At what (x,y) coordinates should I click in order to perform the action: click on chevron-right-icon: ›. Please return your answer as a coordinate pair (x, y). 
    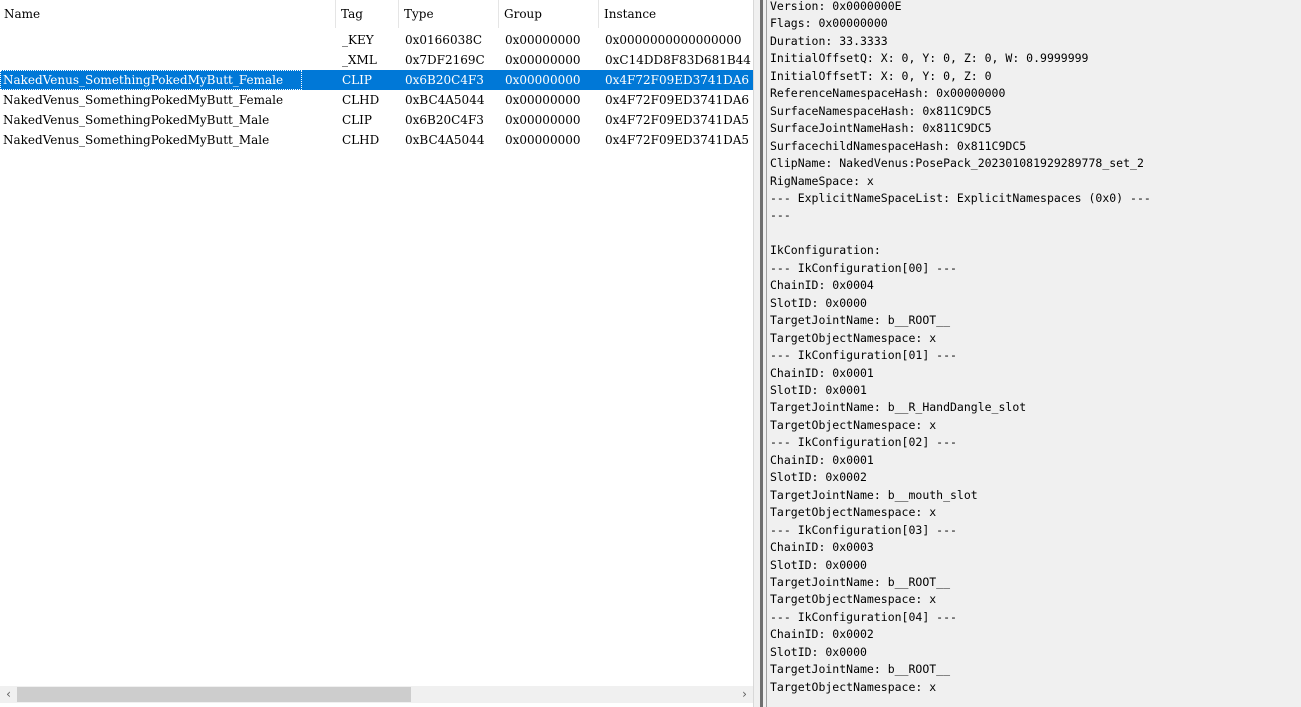
    Looking at the image, I should click on (744, 694).